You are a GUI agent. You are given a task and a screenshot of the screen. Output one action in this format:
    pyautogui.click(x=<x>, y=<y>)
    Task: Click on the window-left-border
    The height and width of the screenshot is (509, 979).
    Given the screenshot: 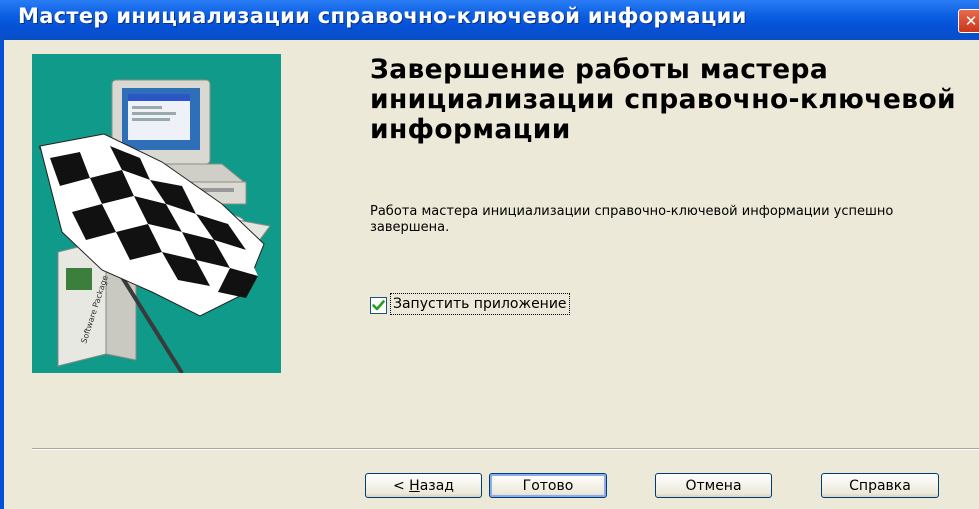 What is the action you would take?
    pyautogui.click(x=2, y=274)
    